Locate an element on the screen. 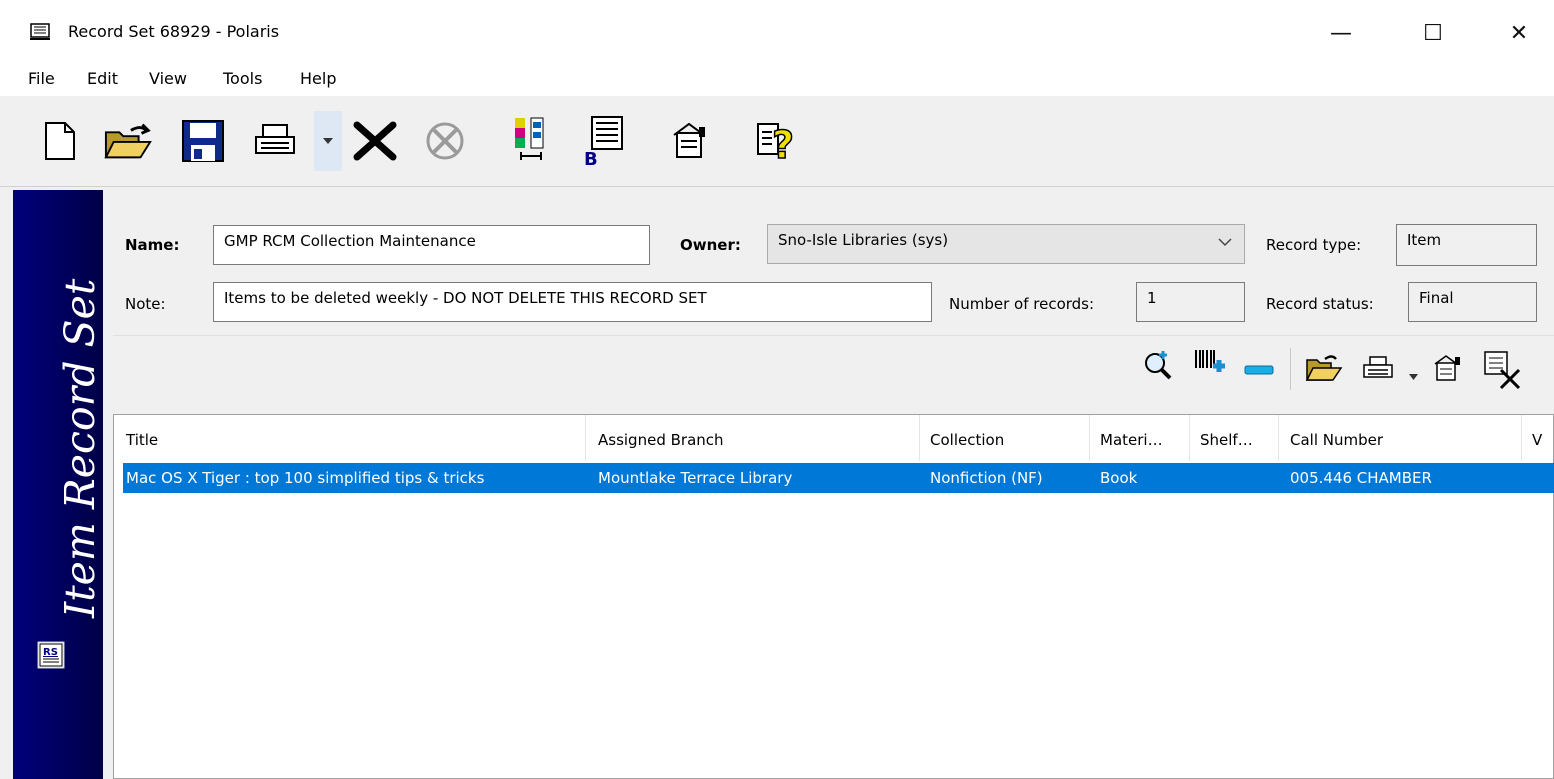  note-label: Note: is located at coordinates (145, 304).